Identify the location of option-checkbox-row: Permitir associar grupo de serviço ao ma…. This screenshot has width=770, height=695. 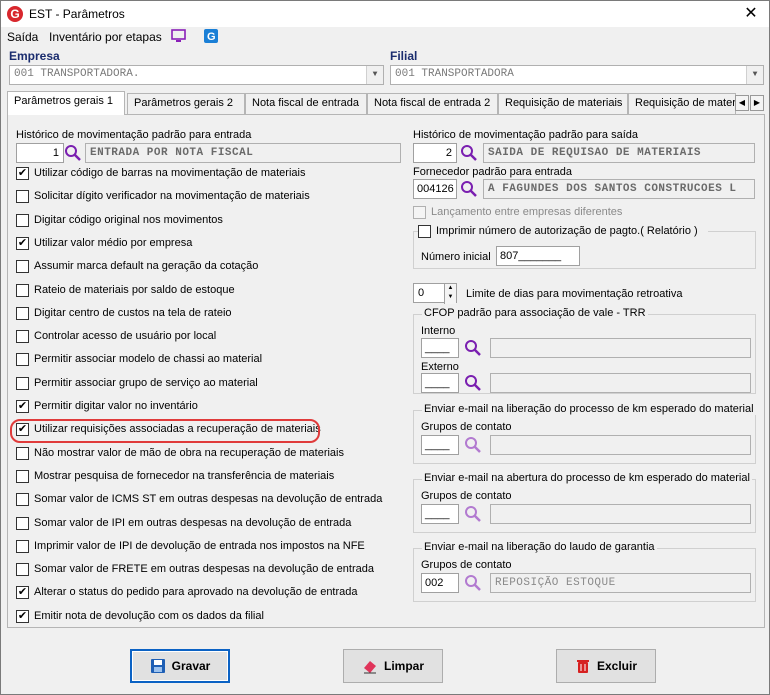
(211, 384).